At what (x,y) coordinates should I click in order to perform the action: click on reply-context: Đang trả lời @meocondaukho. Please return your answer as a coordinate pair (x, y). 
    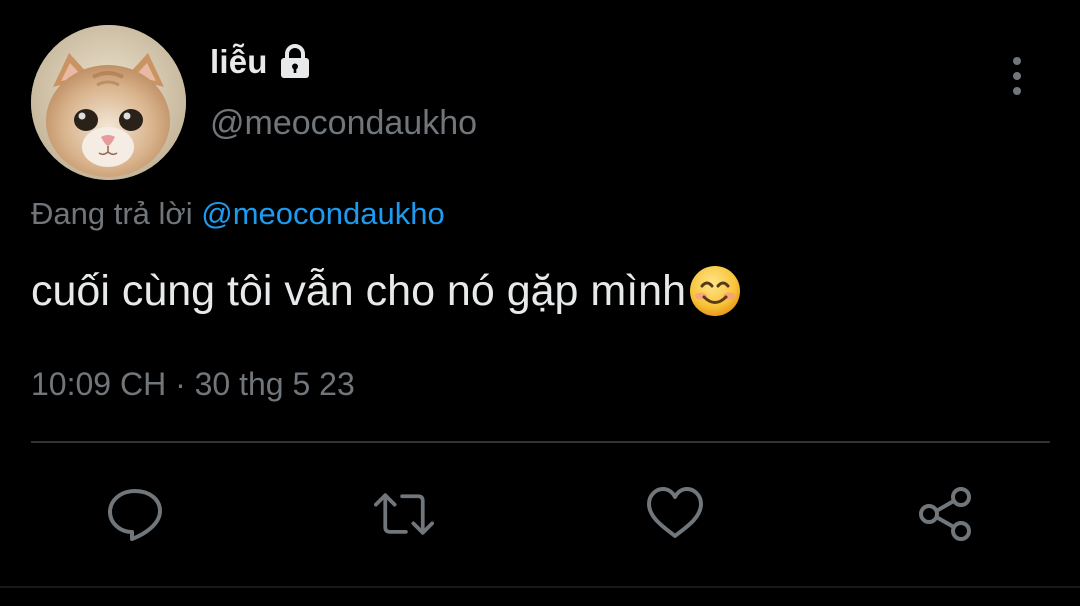
    Looking at the image, I should click on (238, 214).